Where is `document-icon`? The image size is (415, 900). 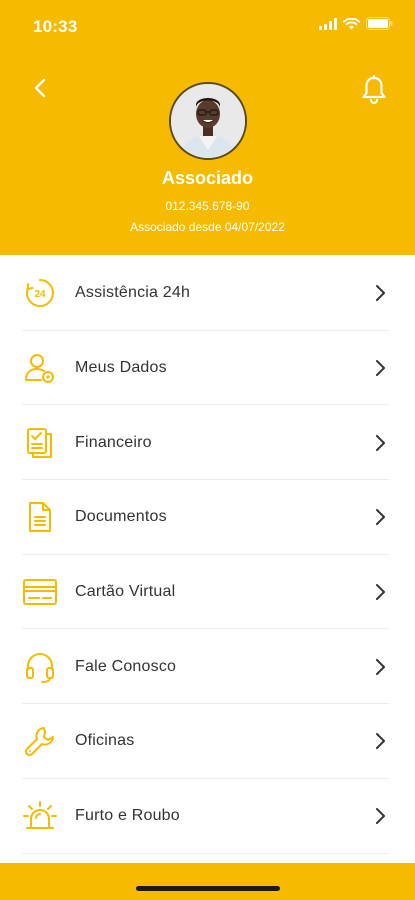 document-icon is located at coordinates (40, 517).